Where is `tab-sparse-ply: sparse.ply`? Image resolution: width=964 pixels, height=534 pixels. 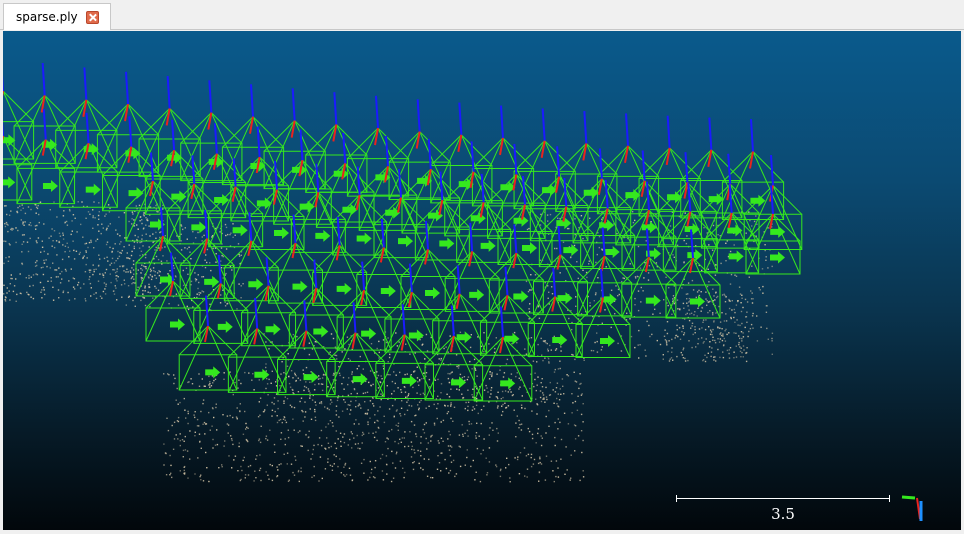
tab-sparse-ply: sparse.ply is located at coordinates (57, 16).